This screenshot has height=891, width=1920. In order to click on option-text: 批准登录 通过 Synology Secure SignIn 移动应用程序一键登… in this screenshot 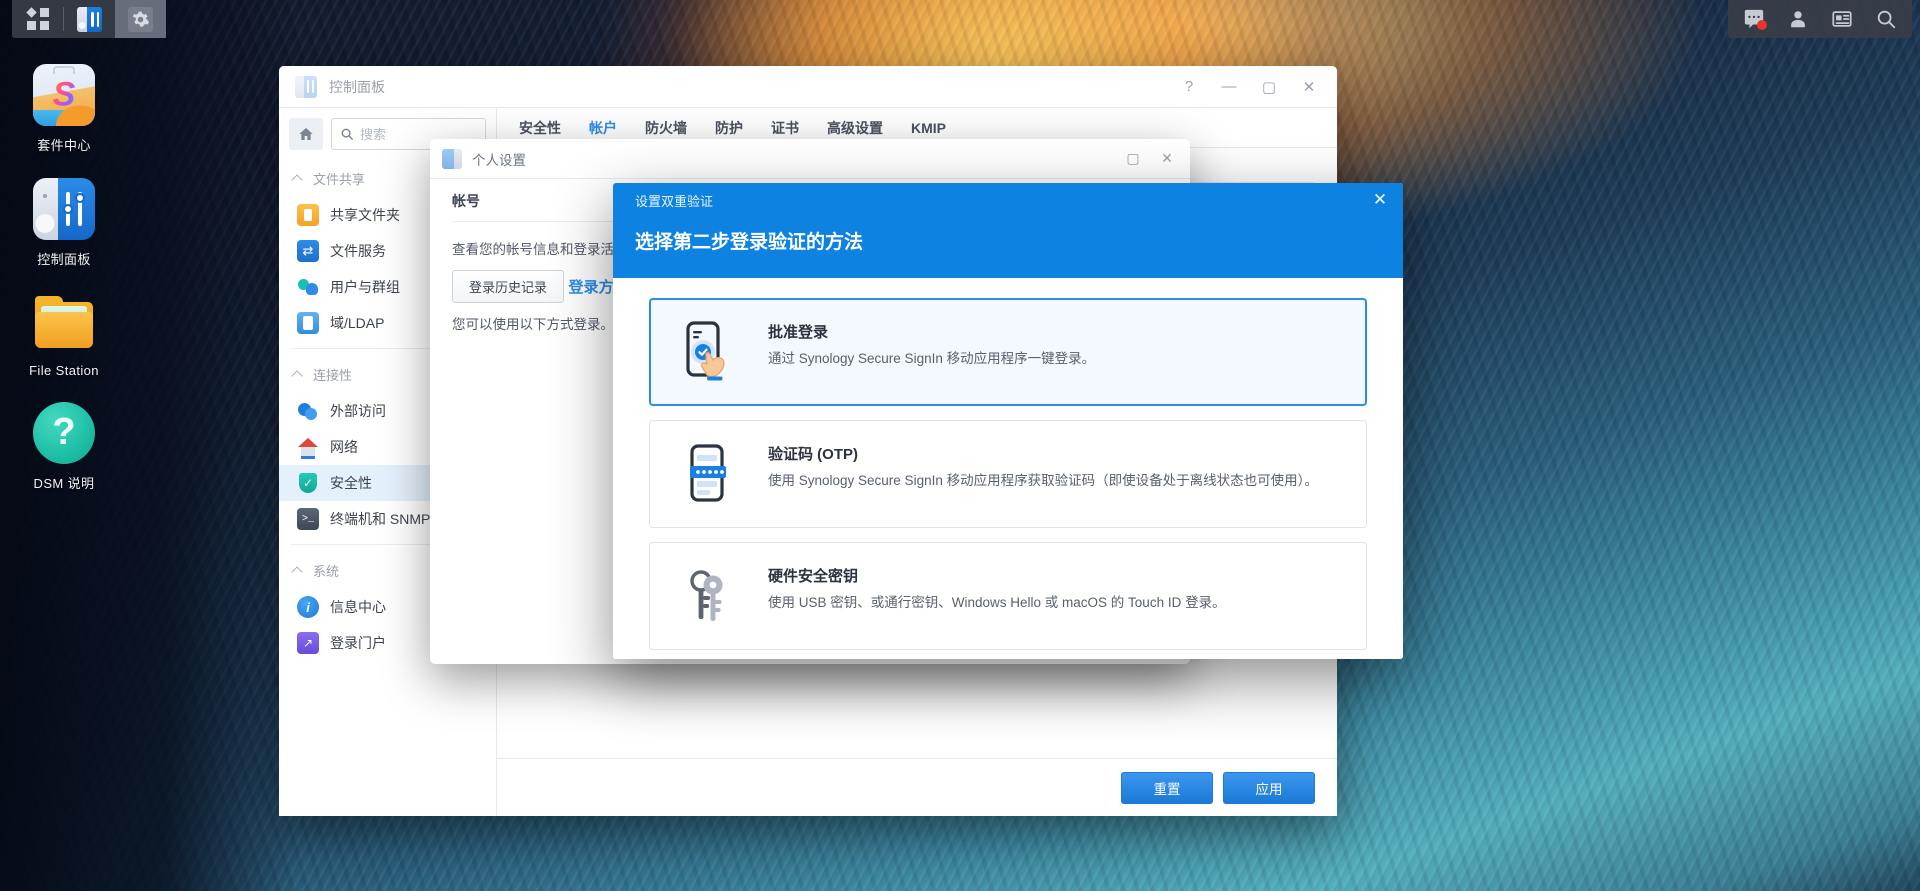, I will do `click(931, 344)`.